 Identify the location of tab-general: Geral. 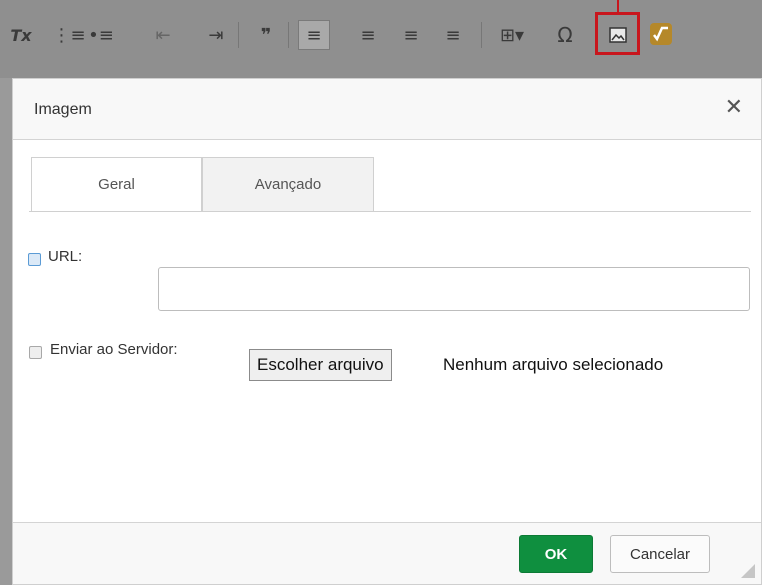
(116, 184).